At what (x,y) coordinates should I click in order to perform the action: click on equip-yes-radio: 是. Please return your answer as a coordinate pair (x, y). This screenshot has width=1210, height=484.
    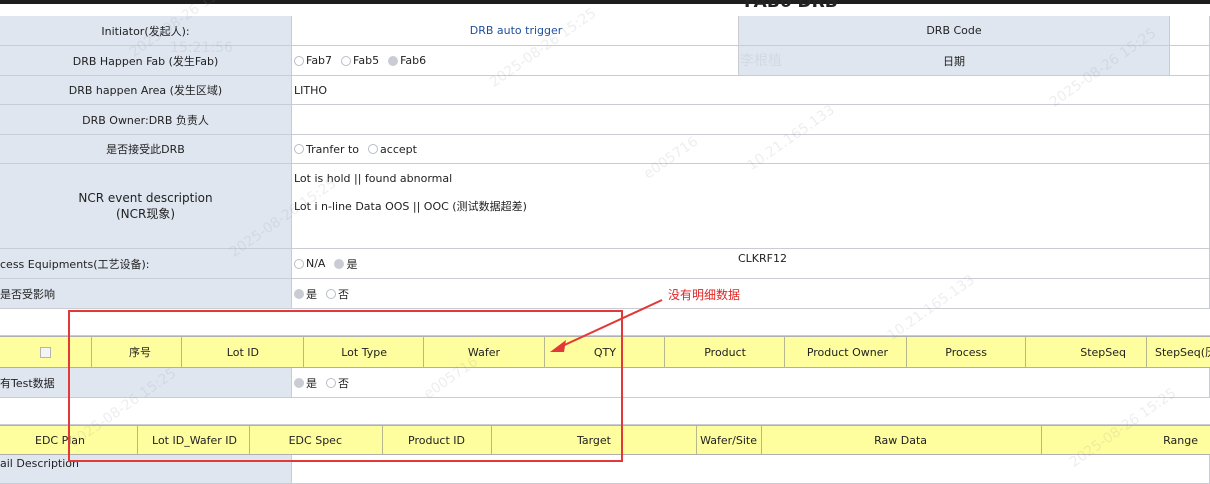
    Looking at the image, I should click on (345, 264).